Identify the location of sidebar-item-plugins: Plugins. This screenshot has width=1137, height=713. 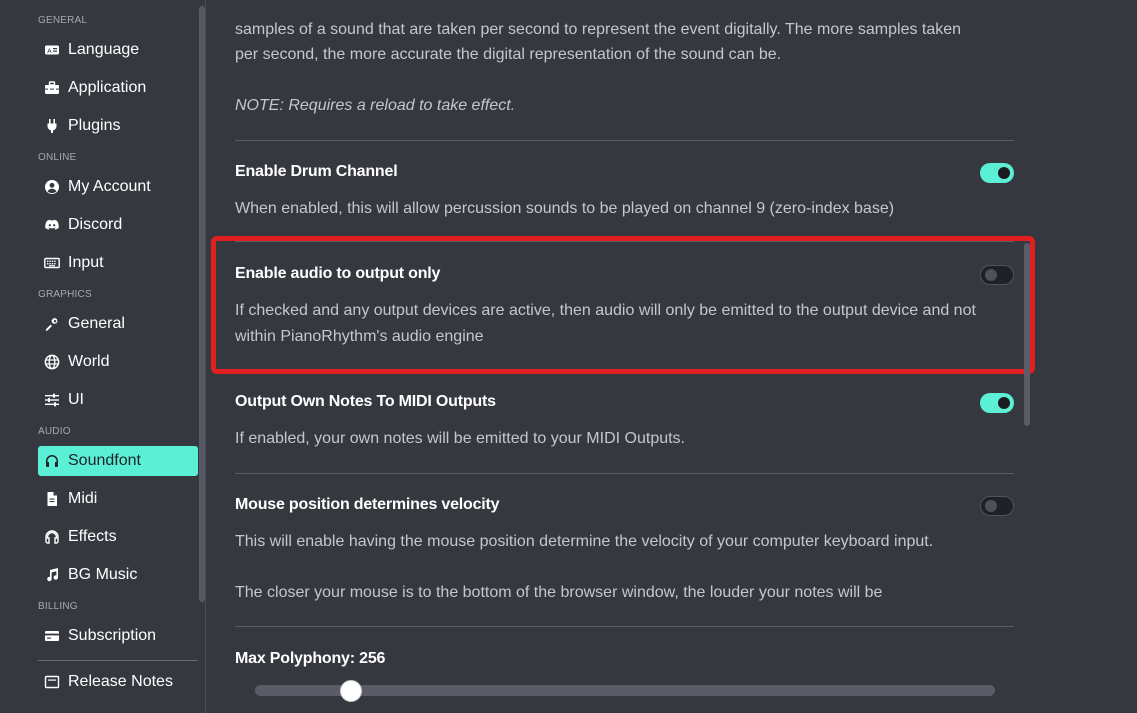
(118, 126).